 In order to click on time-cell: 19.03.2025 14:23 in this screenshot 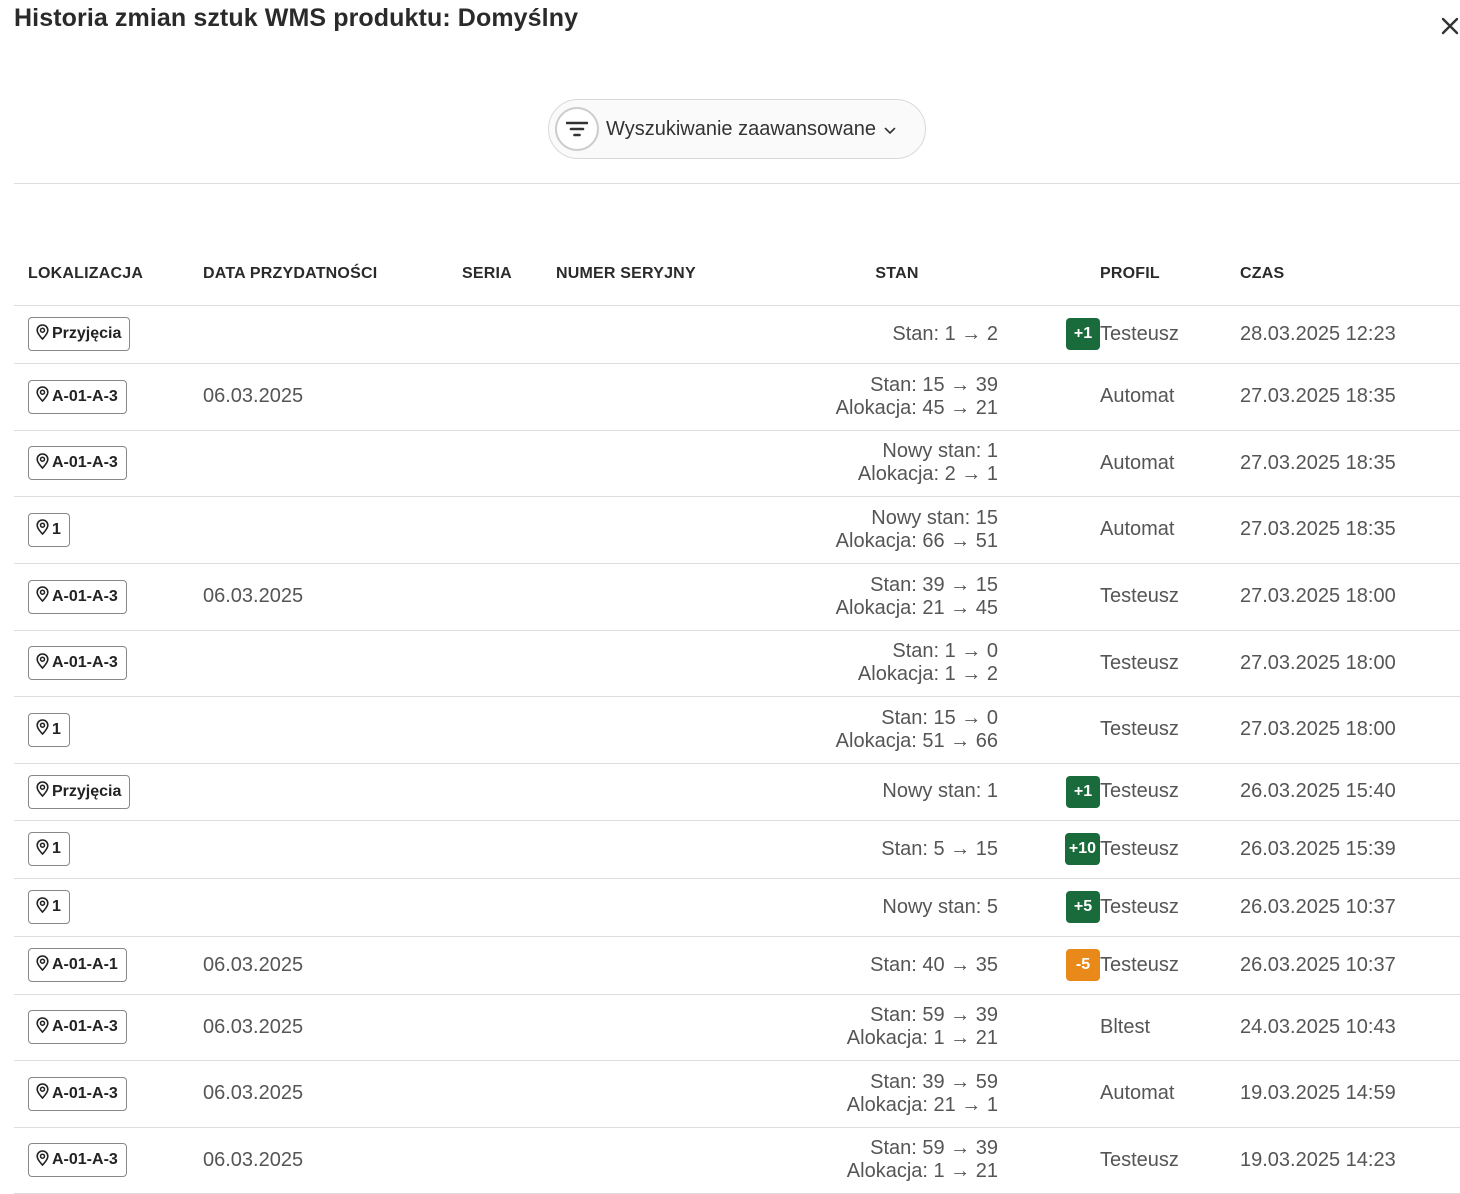, I will do `click(1350, 1160)`.